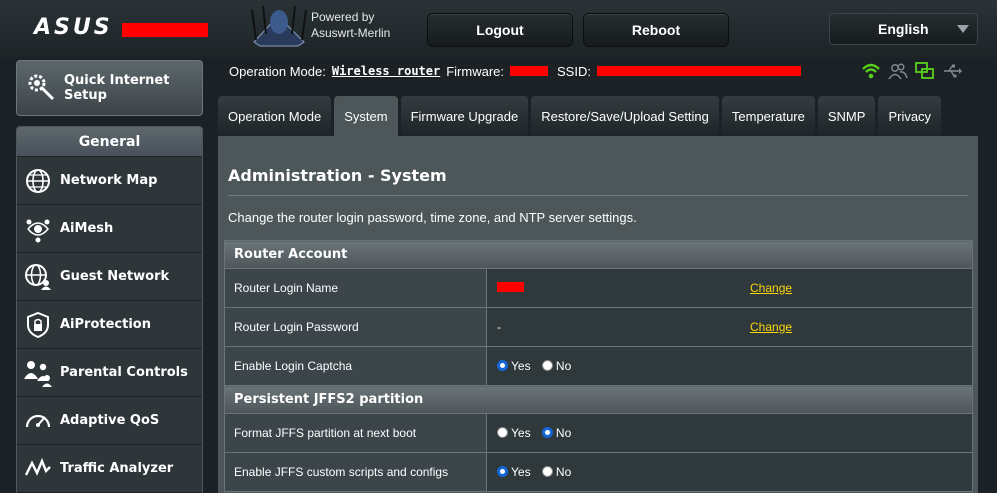  Describe the element at coordinates (598, 195) in the screenshot. I see `title-divider` at that location.